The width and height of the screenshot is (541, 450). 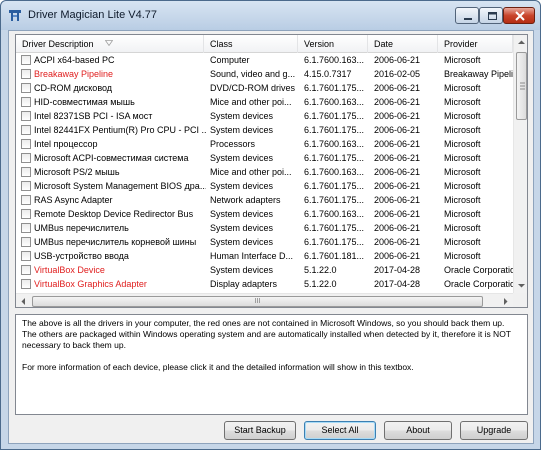 I want to click on column-header-date: Date, so click(x=403, y=44).